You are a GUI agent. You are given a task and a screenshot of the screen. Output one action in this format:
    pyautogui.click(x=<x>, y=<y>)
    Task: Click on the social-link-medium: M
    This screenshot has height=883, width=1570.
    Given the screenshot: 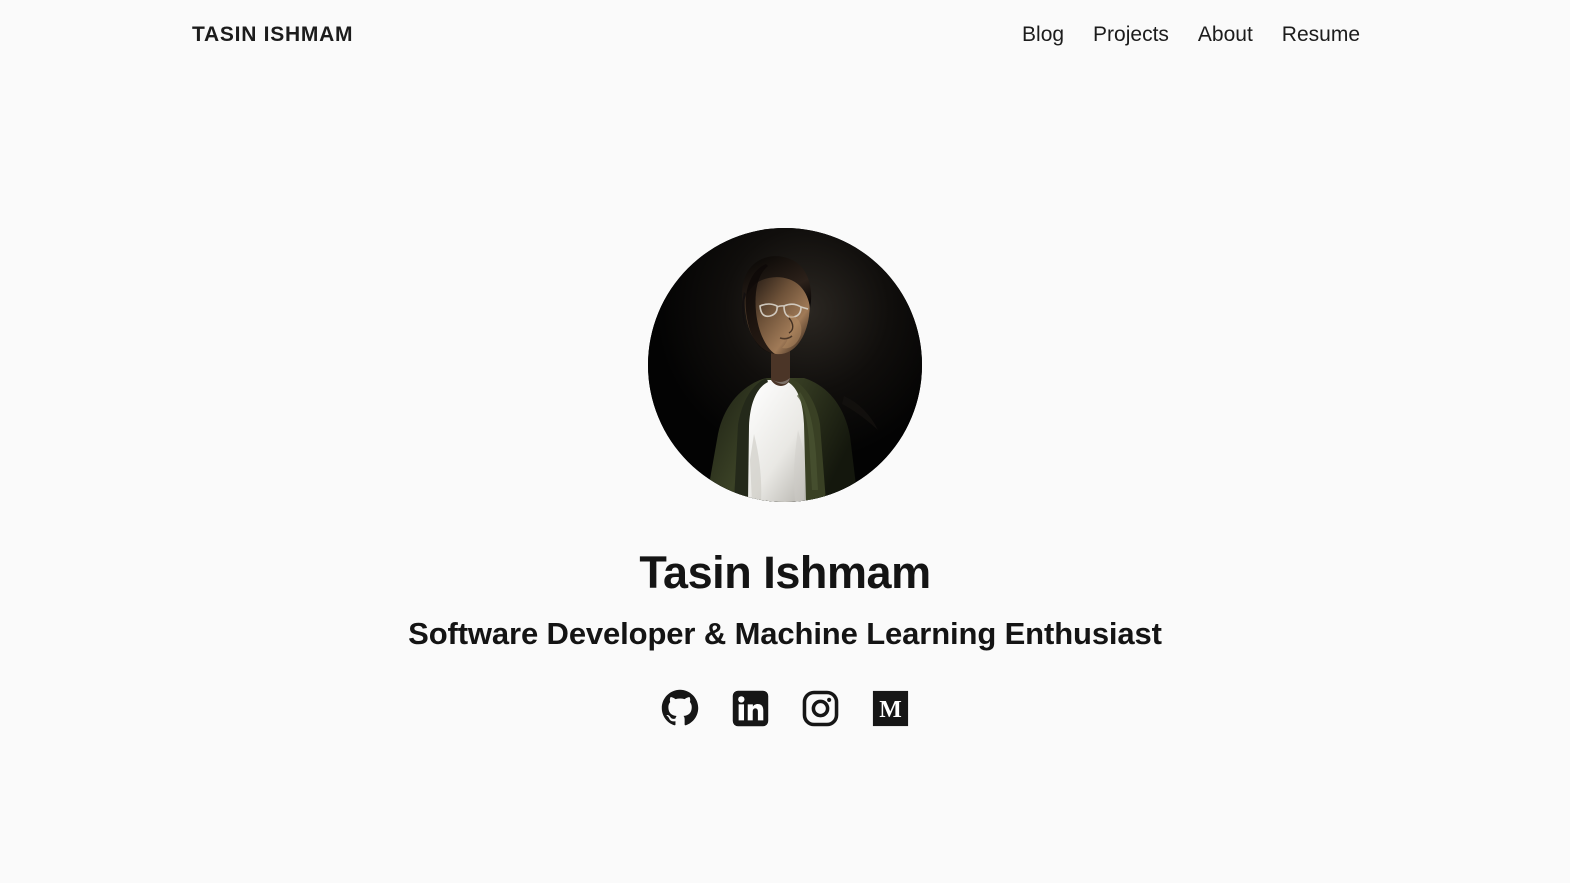 What is the action you would take?
    pyautogui.click(x=890, y=708)
    